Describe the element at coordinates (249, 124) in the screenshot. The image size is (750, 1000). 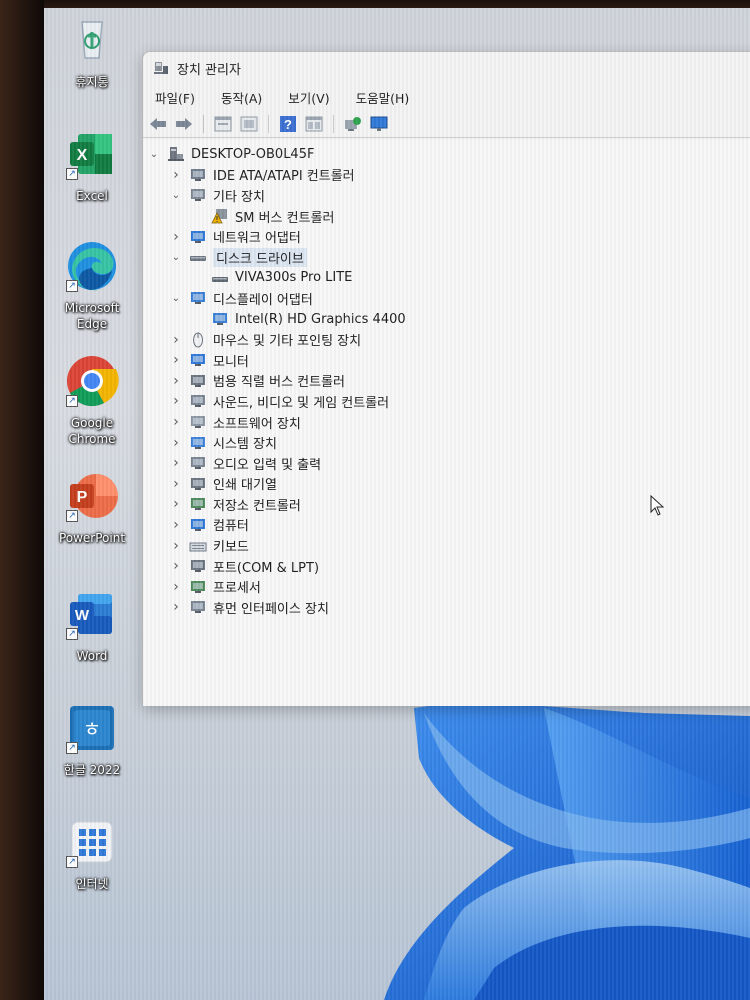
I see `view-button` at that location.